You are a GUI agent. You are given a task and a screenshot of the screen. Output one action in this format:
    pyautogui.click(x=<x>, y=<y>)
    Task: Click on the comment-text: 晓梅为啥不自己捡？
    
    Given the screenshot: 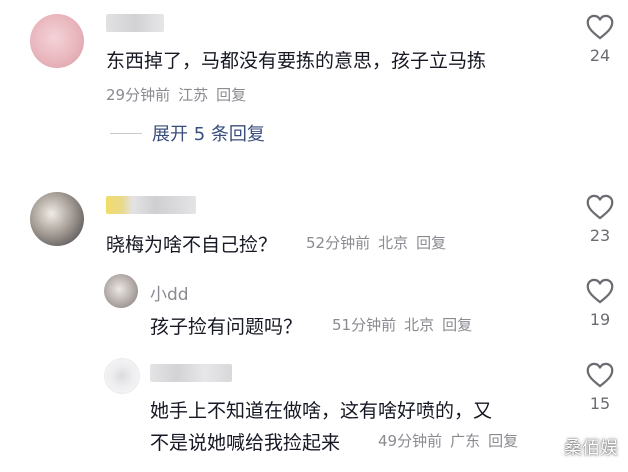 What is the action you would take?
    pyautogui.click(x=192, y=245)
    